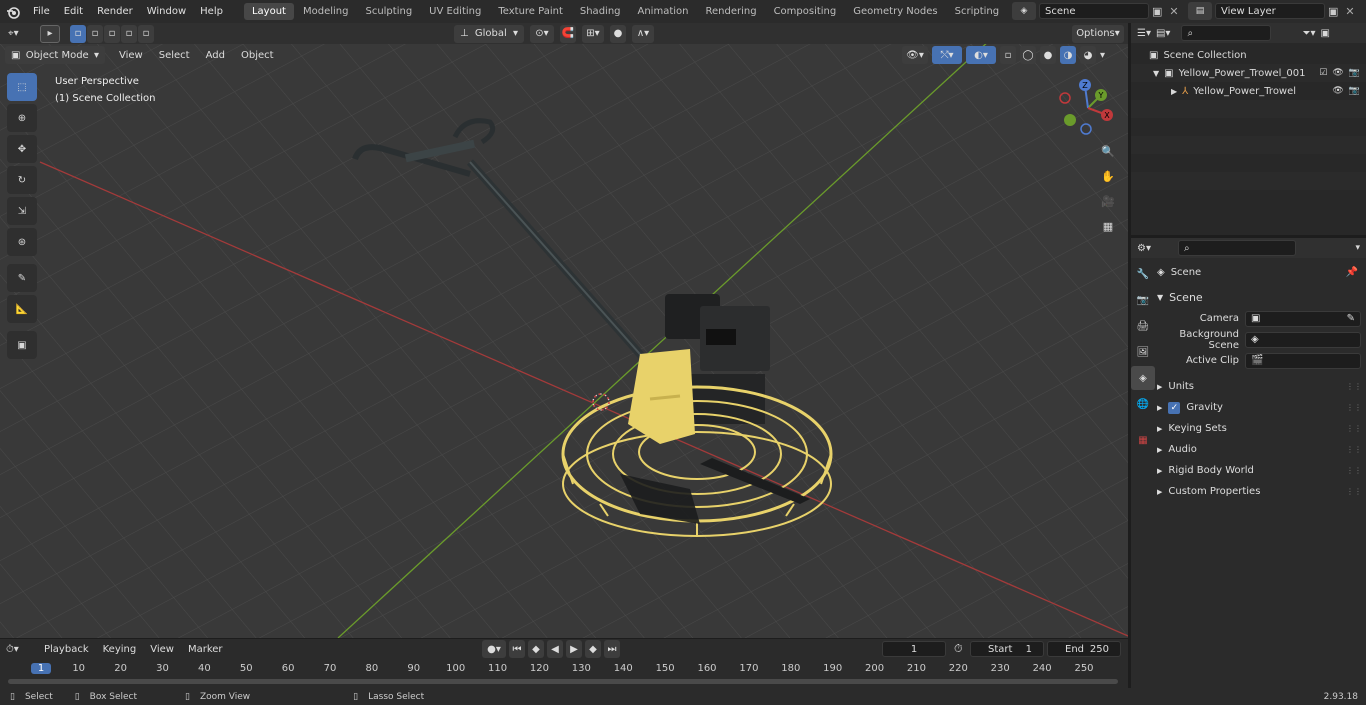 The width and height of the screenshot is (1366, 705). I want to click on shading-rendered-icon: ◕, so click(1088, 55).